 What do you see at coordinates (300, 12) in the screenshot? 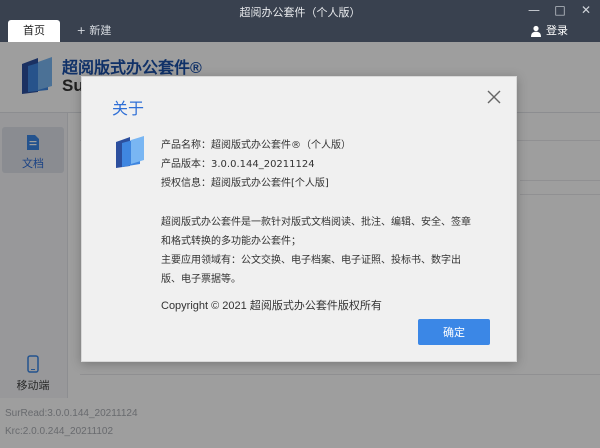
I see `window-title: 超阅办公套件（个人版）` at bounding box center [300, 12].